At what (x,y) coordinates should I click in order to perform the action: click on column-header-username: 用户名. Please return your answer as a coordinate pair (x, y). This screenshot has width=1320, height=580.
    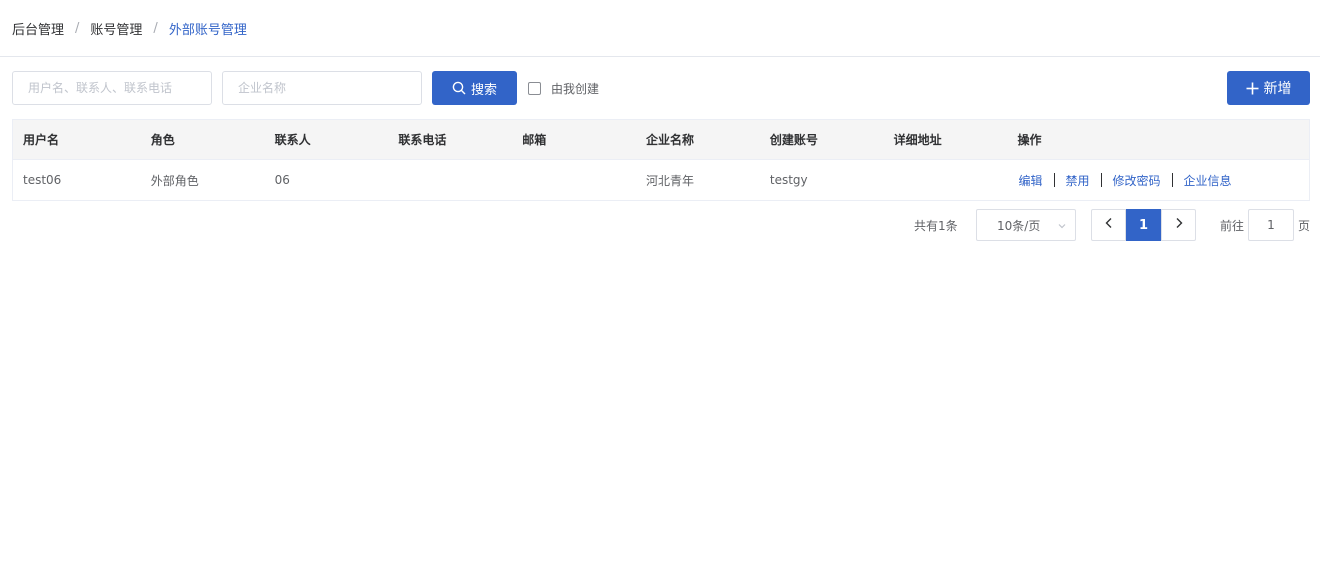
    Looking at the image, I should click on (41, 140).